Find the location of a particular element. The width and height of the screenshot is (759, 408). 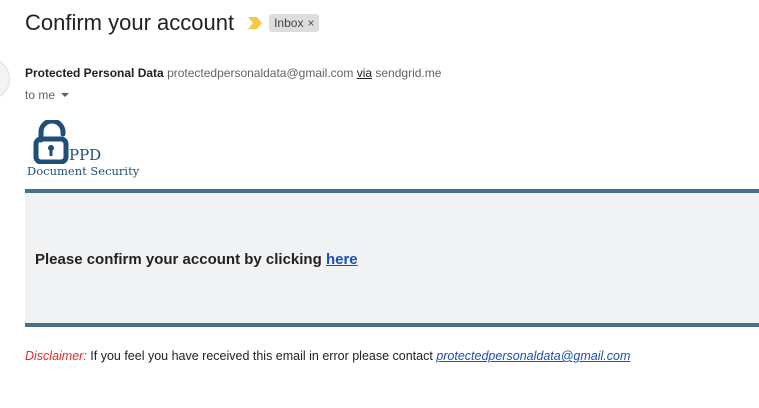

subject-row: Confirm your account Inbox × is located at coordinates (172, 23).